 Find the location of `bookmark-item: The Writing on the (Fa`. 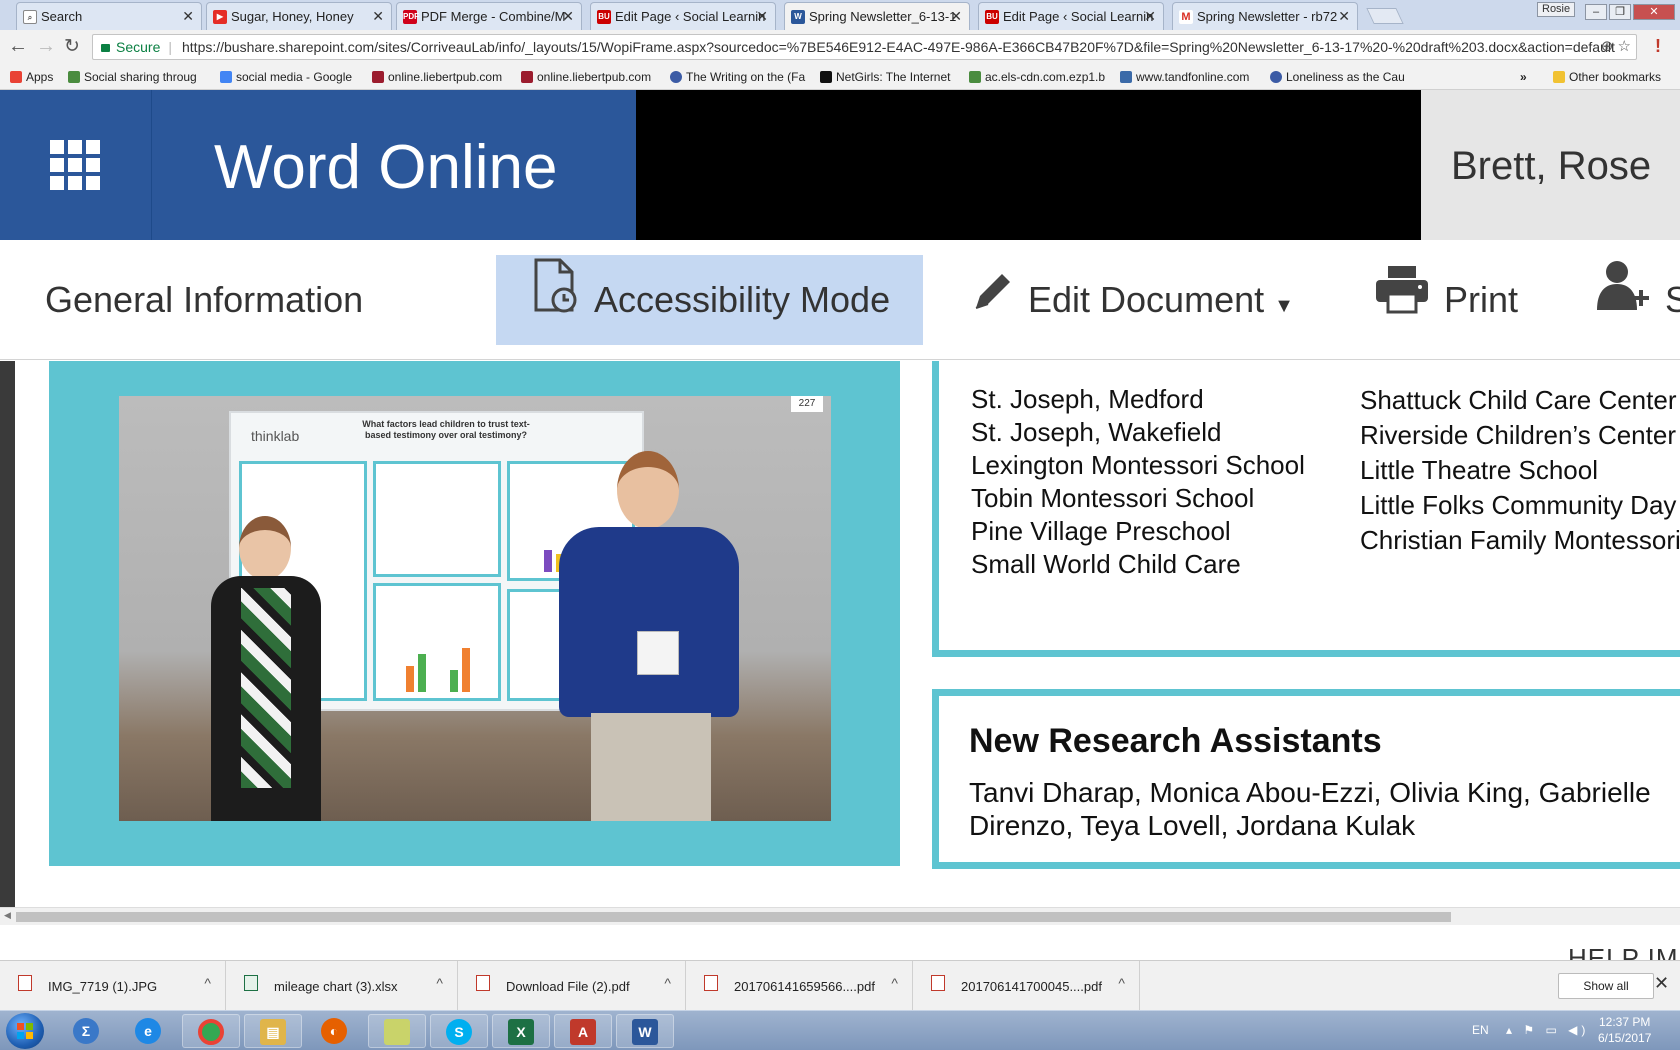

bookmark-item: The Writing on the (Fa is located at coordinates (737, 77).